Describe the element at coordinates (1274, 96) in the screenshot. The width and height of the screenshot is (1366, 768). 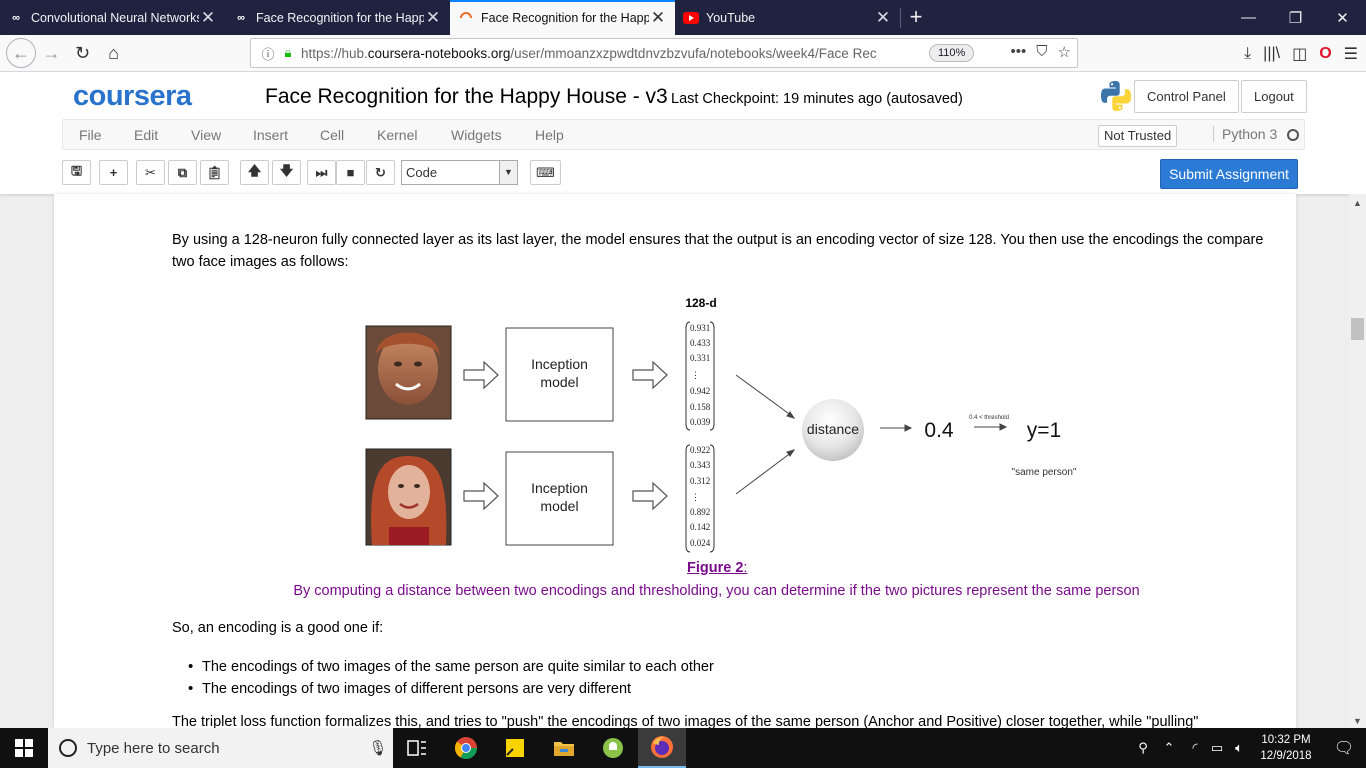
I see `logout-button: Logout` at that location.